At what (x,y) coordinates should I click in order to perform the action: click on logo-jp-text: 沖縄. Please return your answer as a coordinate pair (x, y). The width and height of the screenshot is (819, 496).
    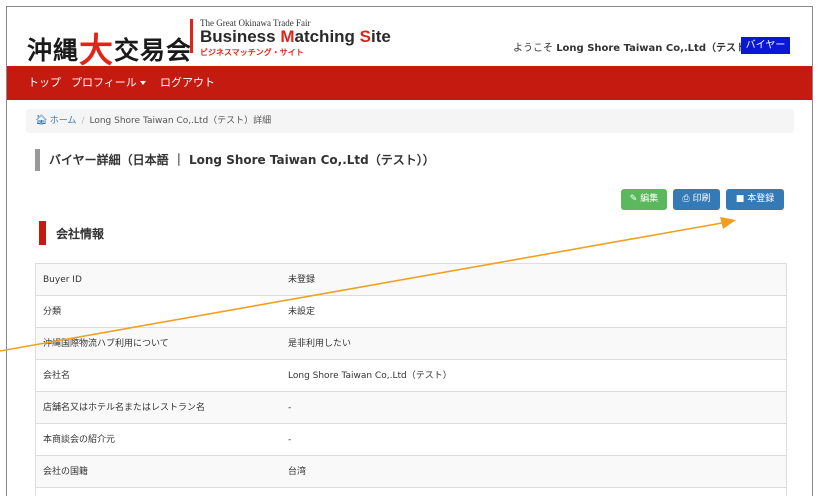
    Looking at the image, I should click on (53, 50).